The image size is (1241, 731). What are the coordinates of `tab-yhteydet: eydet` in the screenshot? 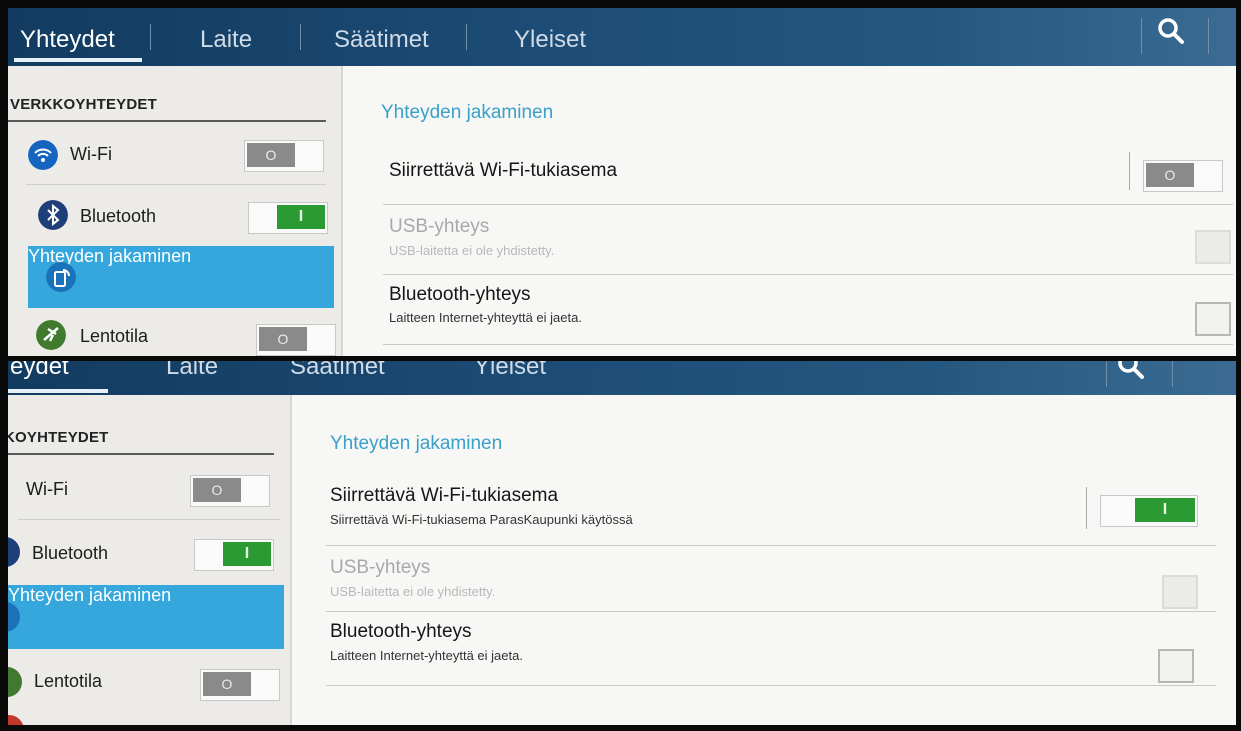 It's located at (39, 371).